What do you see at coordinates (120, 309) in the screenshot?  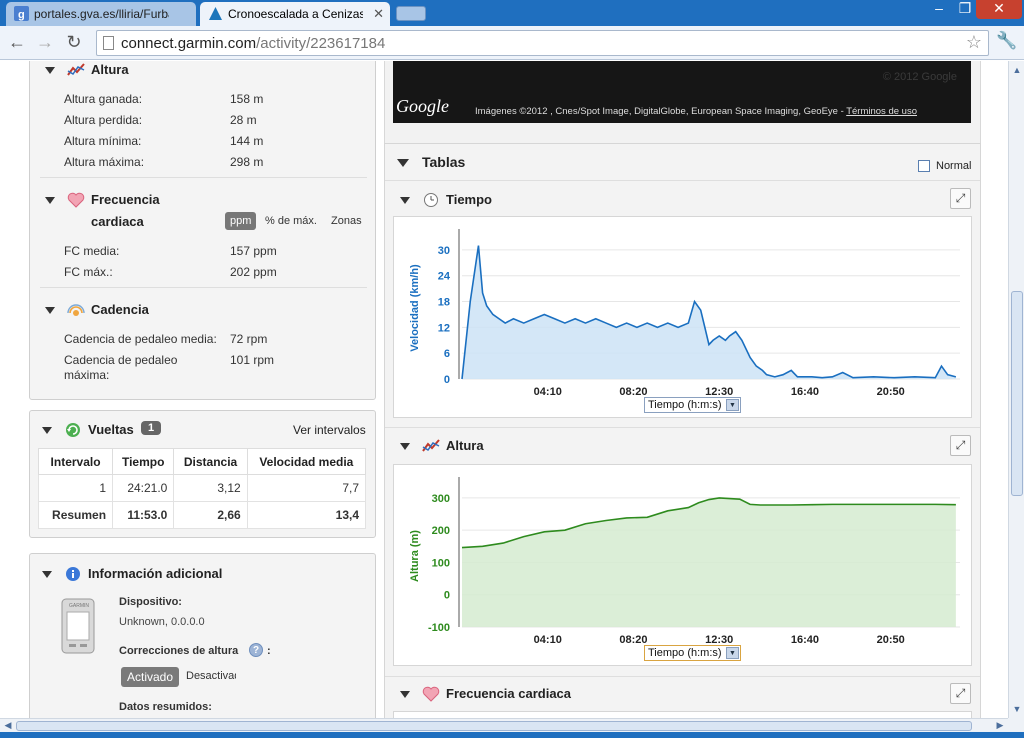 I see `cadencia-title: Cadencia` at bounding box center [120, 309].